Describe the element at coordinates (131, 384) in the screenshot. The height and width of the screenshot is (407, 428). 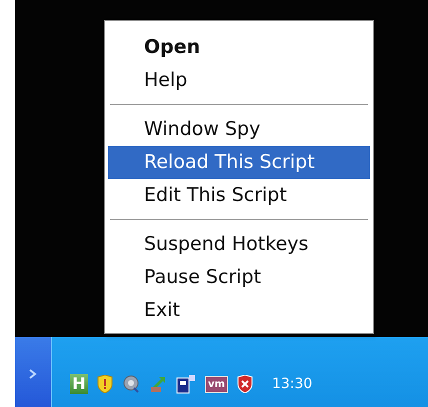
I see `disc-icon` at that location.